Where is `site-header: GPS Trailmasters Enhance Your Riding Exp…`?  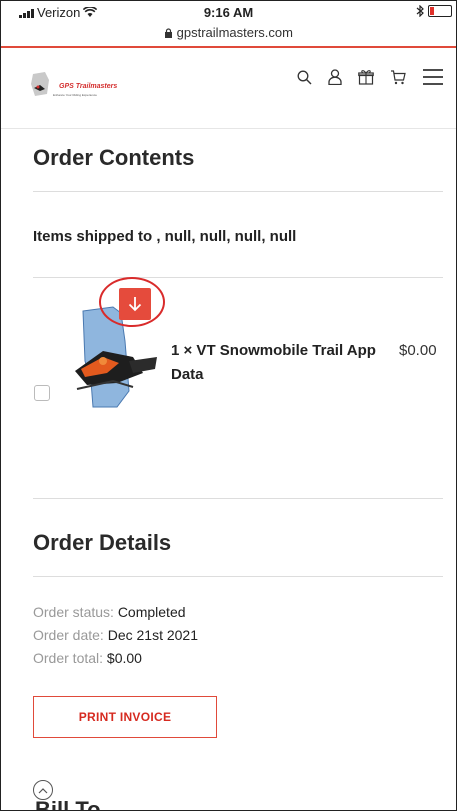
site-header: GPS Trailmasters Enhance Your Riding Exp… is located at coordinates (228, 87).